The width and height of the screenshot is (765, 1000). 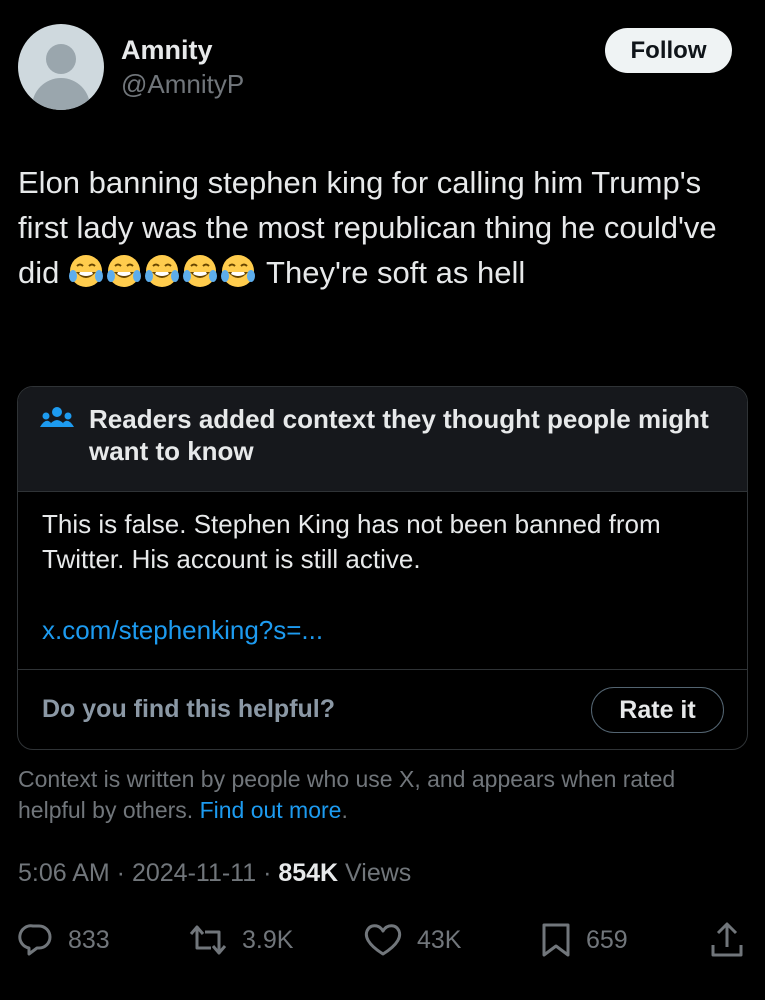 I want to click on rate-it-button: Rate it, so click(x=657, y=710).